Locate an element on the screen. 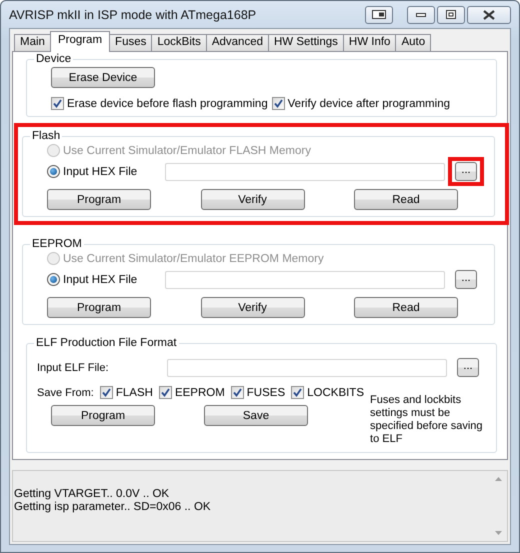 This screenshot has height=553, width=520. checkbox: LOCKBITS is located at coordinates (327, 392).